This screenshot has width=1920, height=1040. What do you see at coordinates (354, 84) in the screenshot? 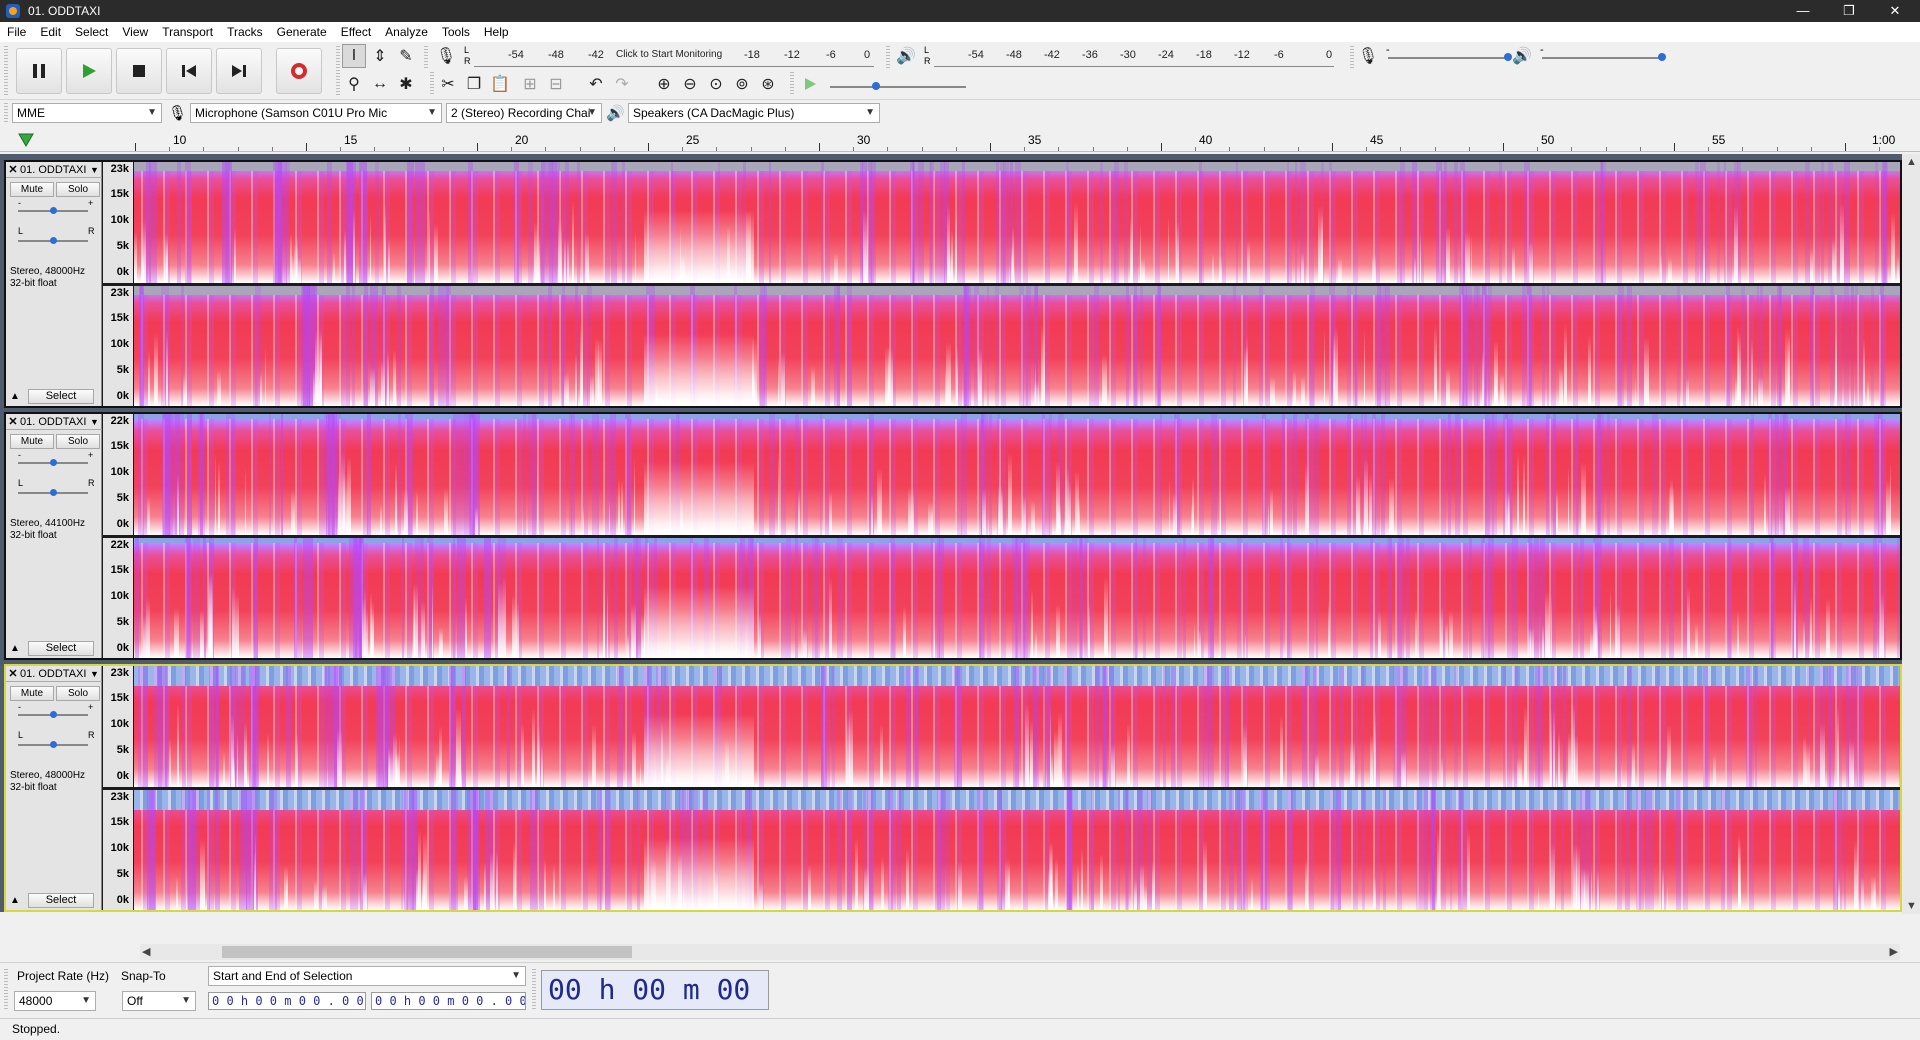
I see `zoom-tool-button: ⚲` at bounding box center [354, 84].